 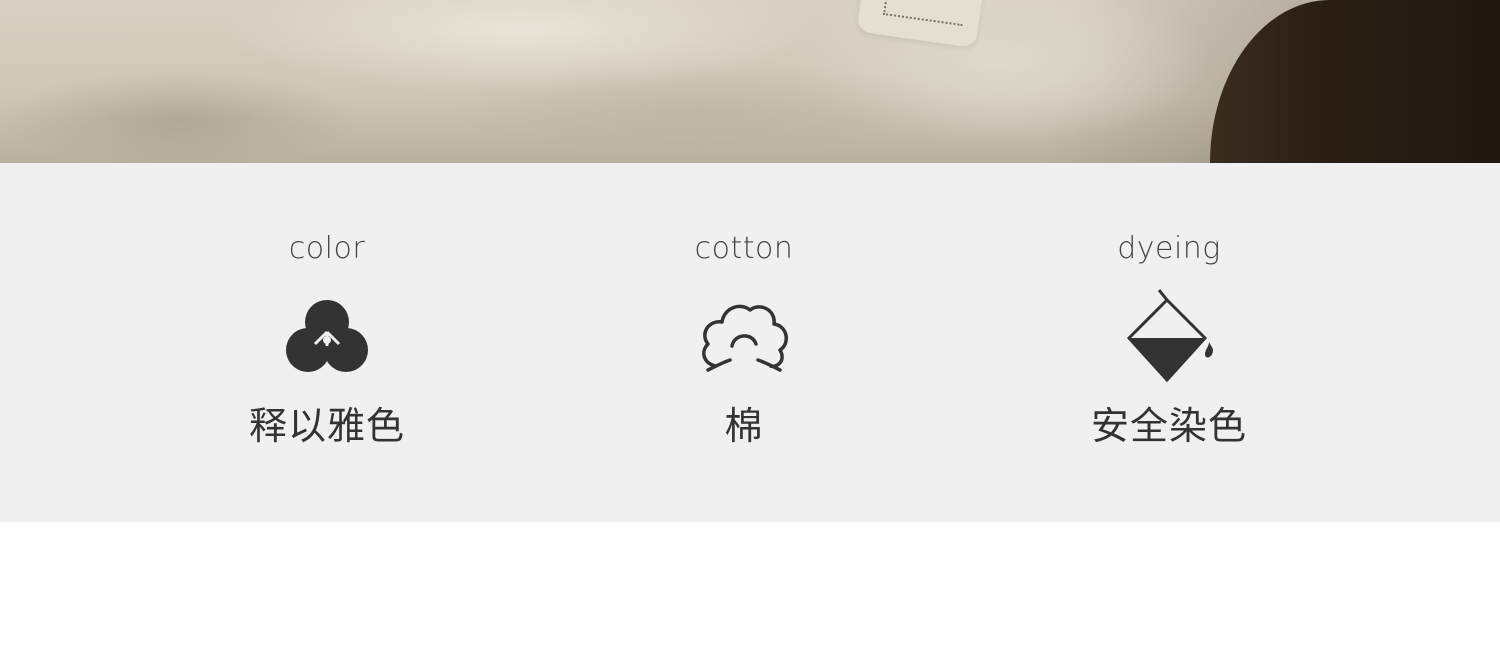 What do you see at coordinates (326, 426) in the screenshot?
I see `feature-zh-label: 释以雅色` at bounding box center [326, 426].